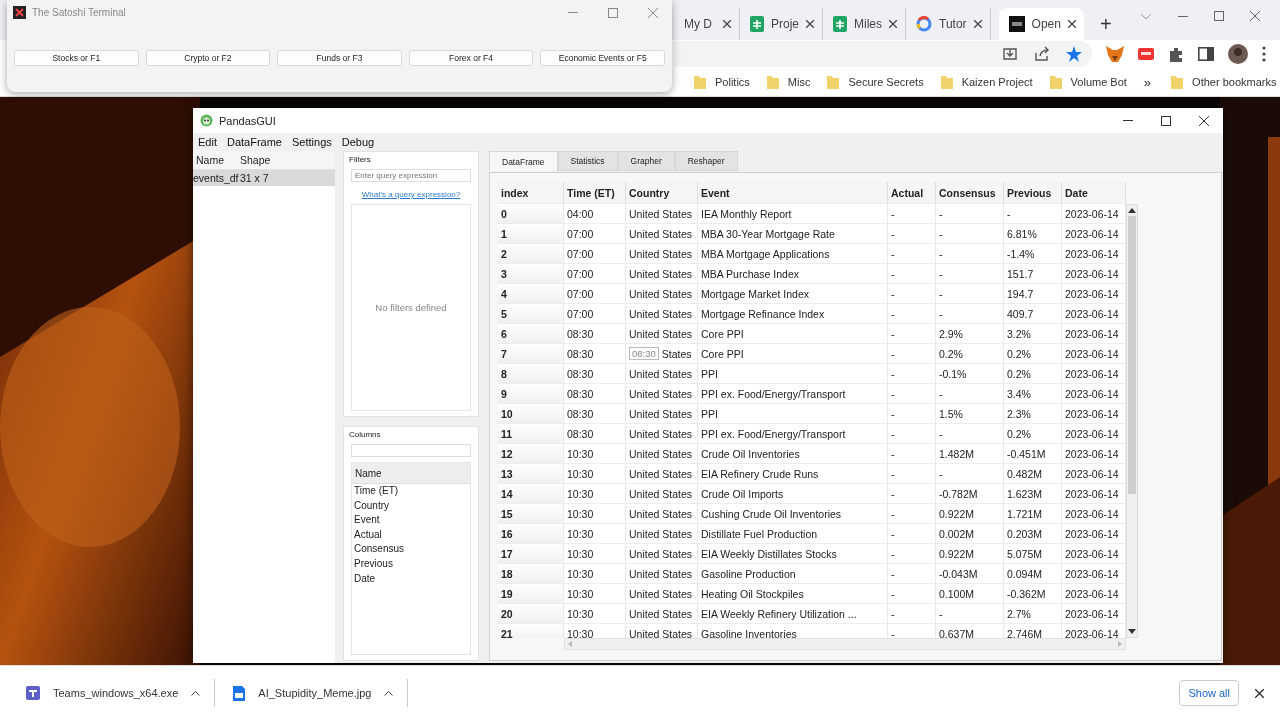 Image resolution: width=1280 pixels, height=720 pixels. I want to click on column-header: Consensus, so click(970, 193).